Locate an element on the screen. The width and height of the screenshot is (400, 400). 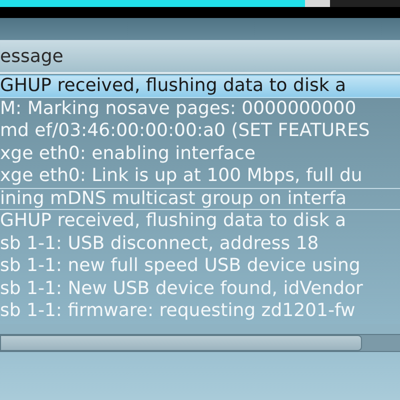
log-row: sb 1-1: firmware: requesting zd1201-fw is located at coordinates (200, 311).